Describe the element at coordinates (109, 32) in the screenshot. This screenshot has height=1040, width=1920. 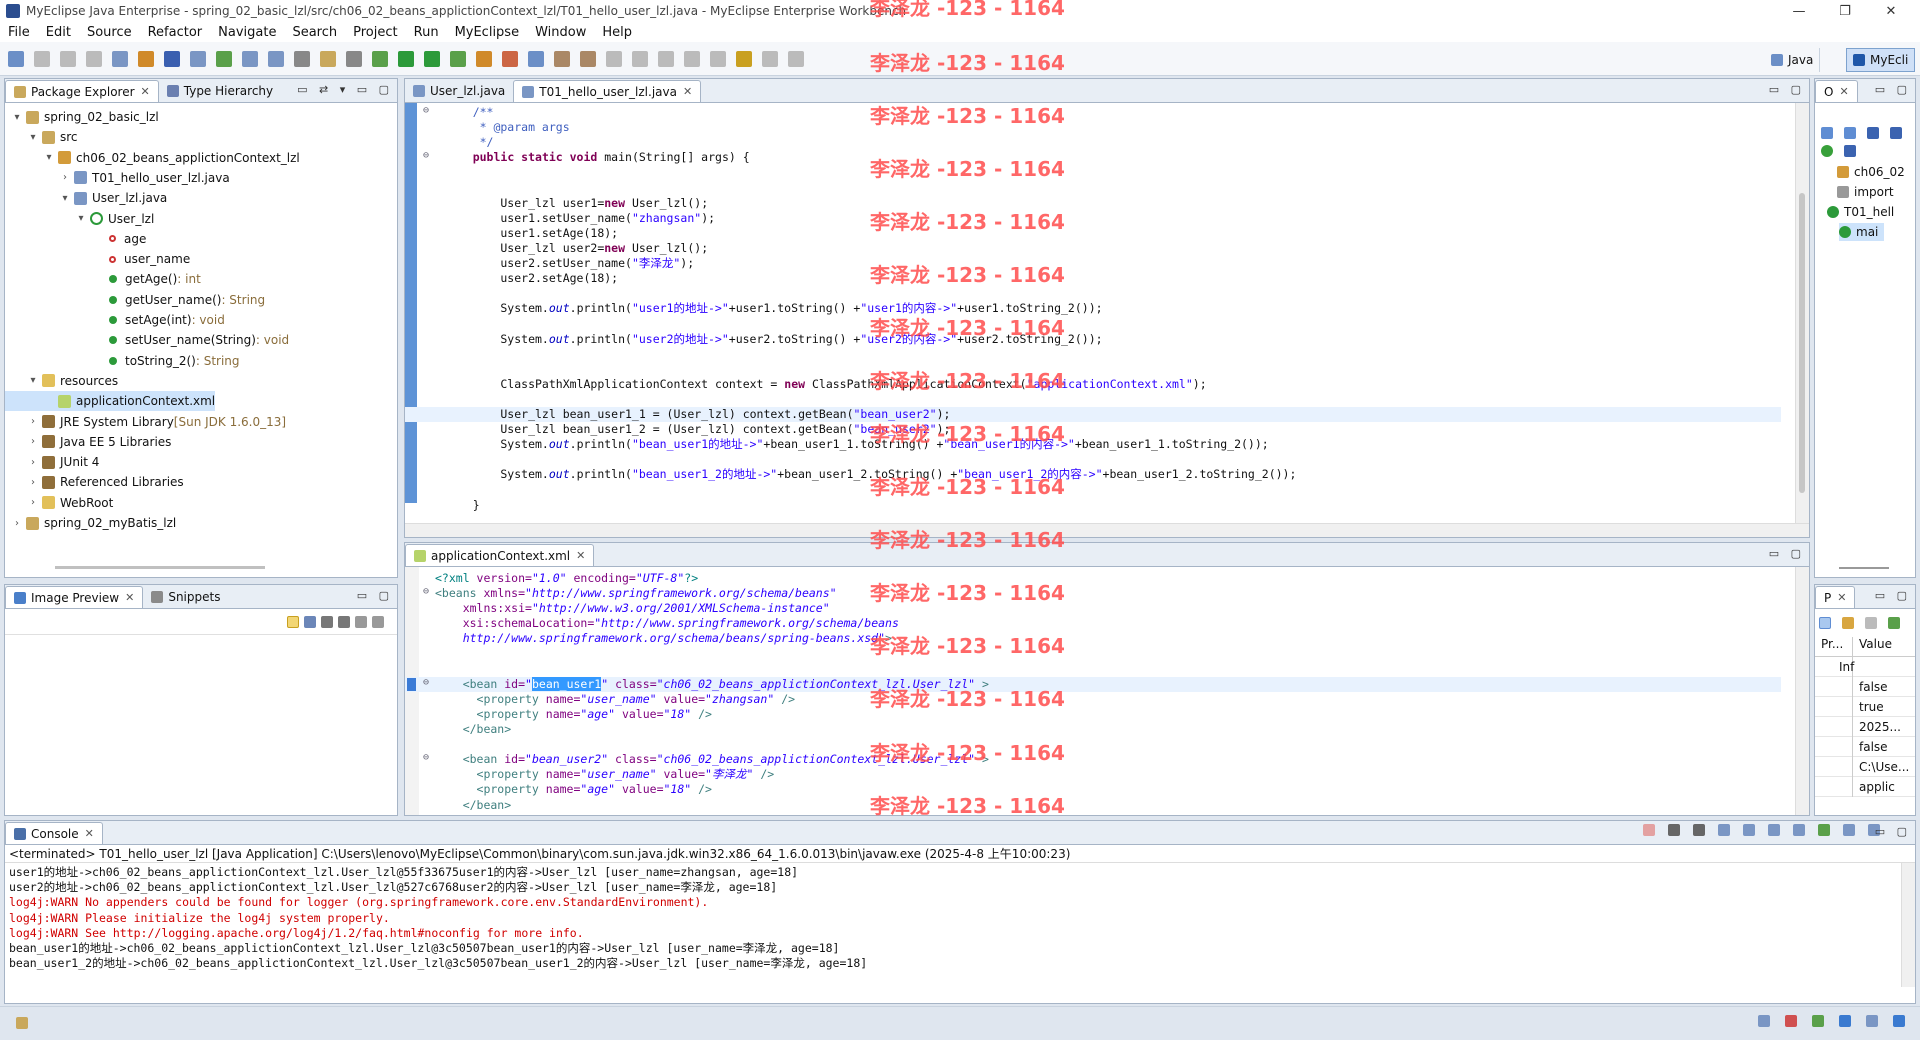
I see `menu-source: Source` at that location.